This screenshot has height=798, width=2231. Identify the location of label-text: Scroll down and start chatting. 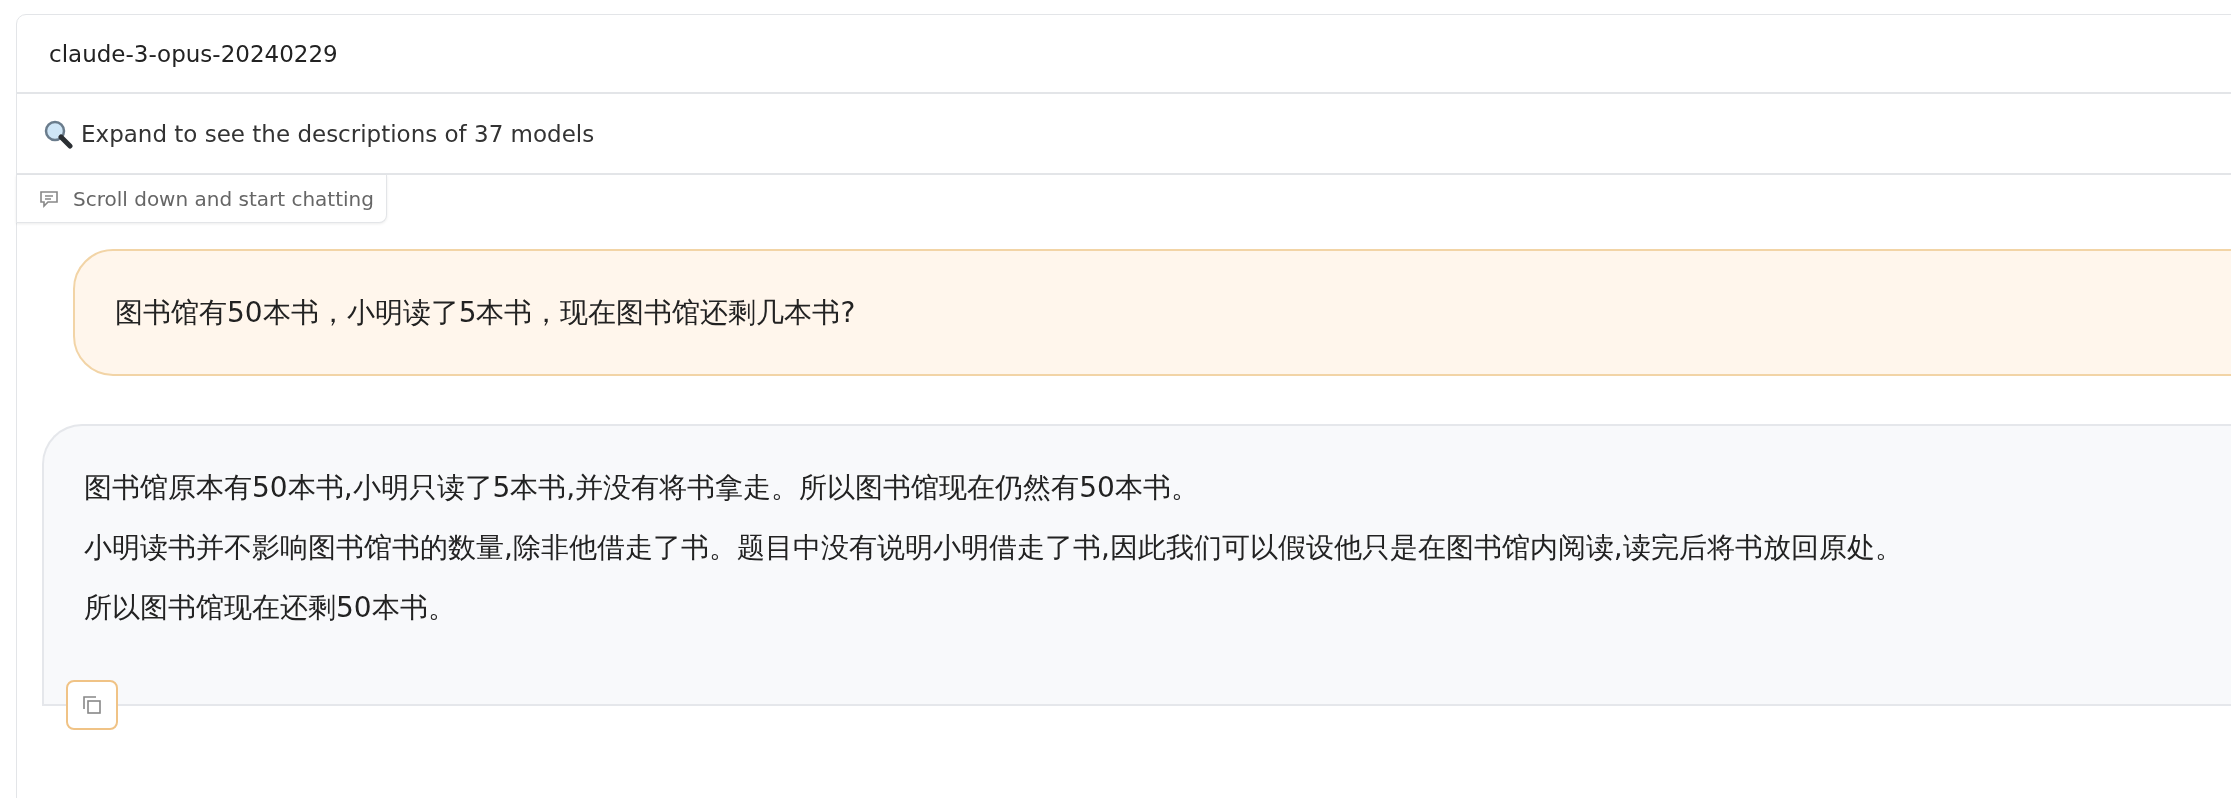
(223, 198).